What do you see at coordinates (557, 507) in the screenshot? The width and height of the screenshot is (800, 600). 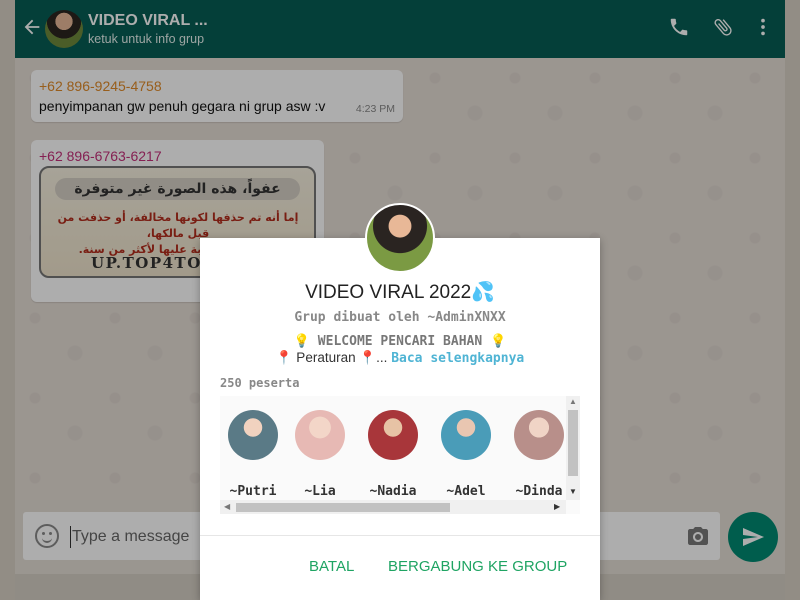 I see `scroll-right-icon: ▶` at bounding box center [557, 507].